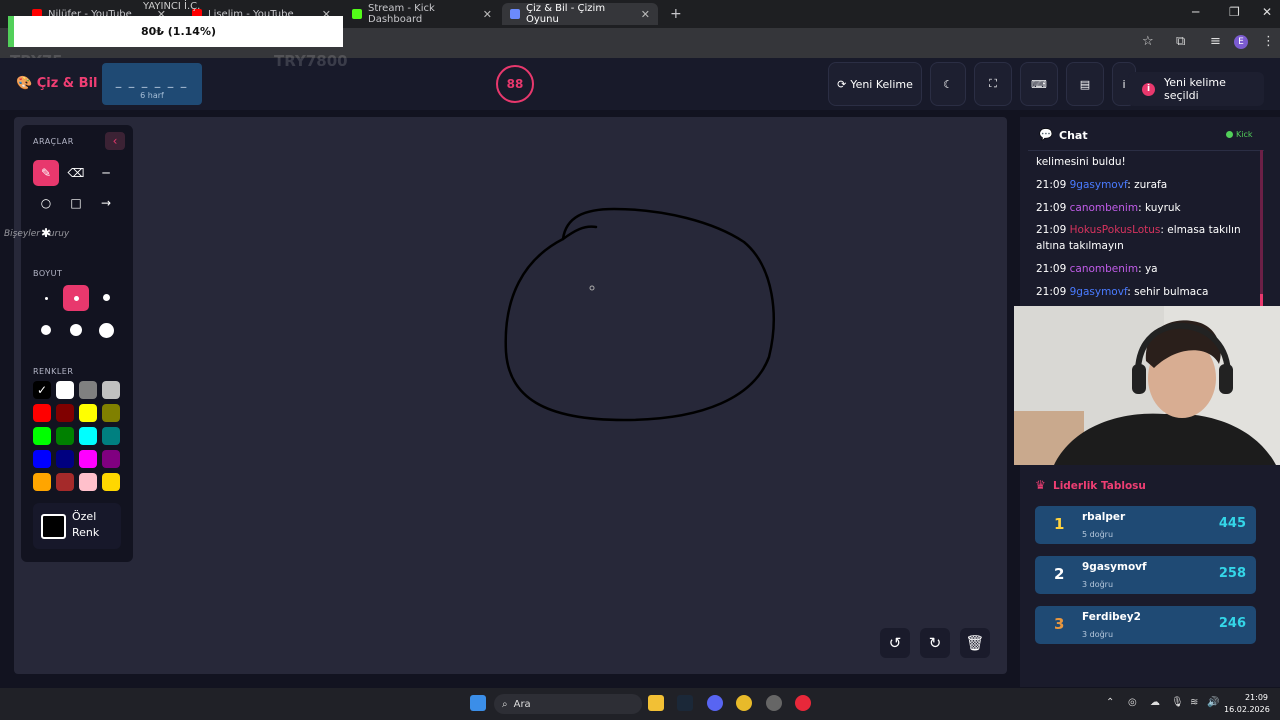 The height and width of the screenshot is (720, 1280). What do you see at coordinates (42, 390) in the screenshot?
I see `color-swatch: ✓` at bounding box center [42, 390].